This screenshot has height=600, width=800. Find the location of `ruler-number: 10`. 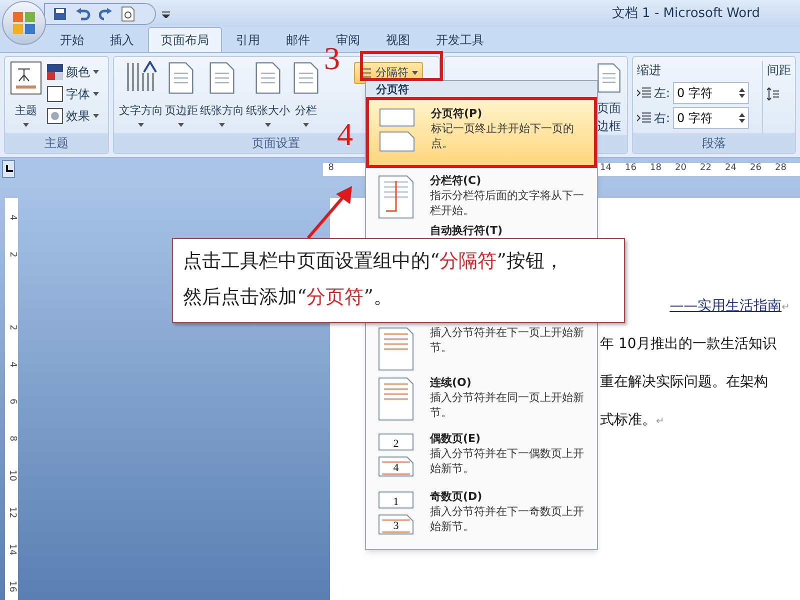

ruler-number: 10 is located at coordinates (12, 476).